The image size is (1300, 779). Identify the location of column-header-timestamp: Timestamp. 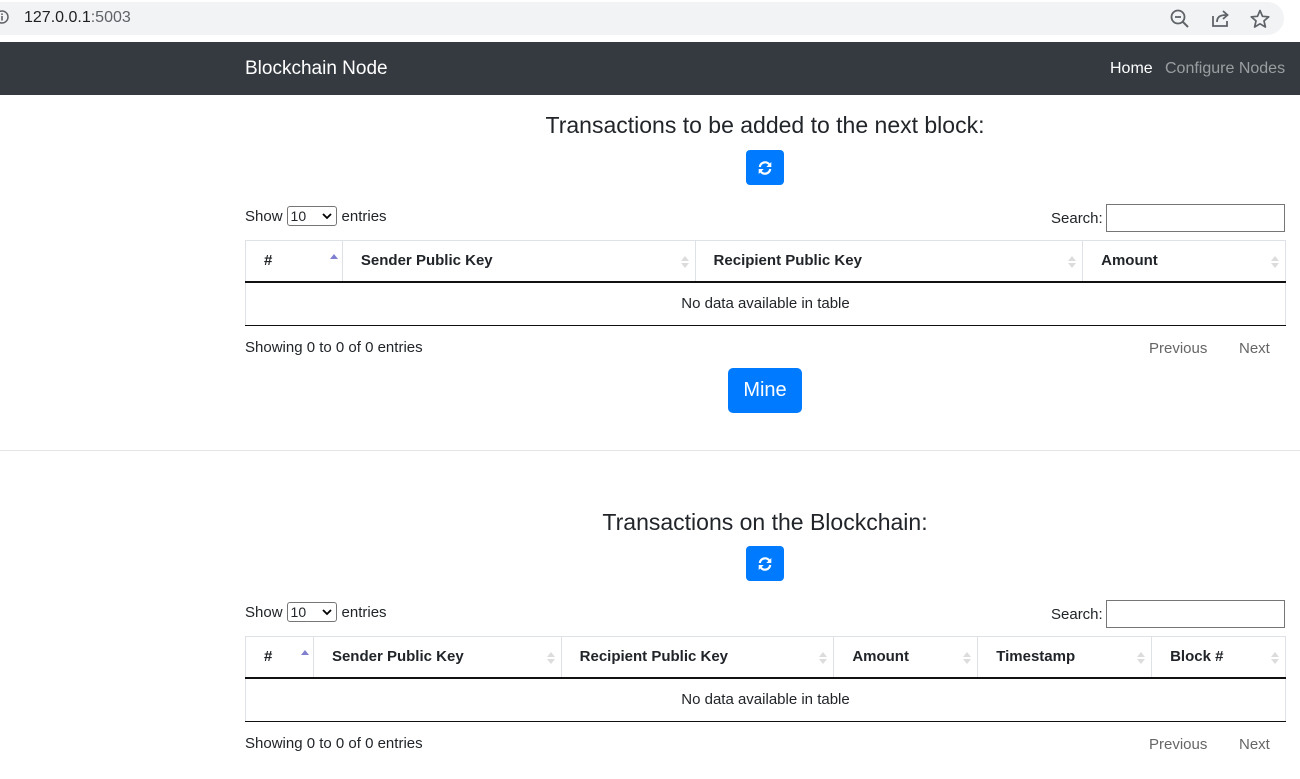
(1065, 657).